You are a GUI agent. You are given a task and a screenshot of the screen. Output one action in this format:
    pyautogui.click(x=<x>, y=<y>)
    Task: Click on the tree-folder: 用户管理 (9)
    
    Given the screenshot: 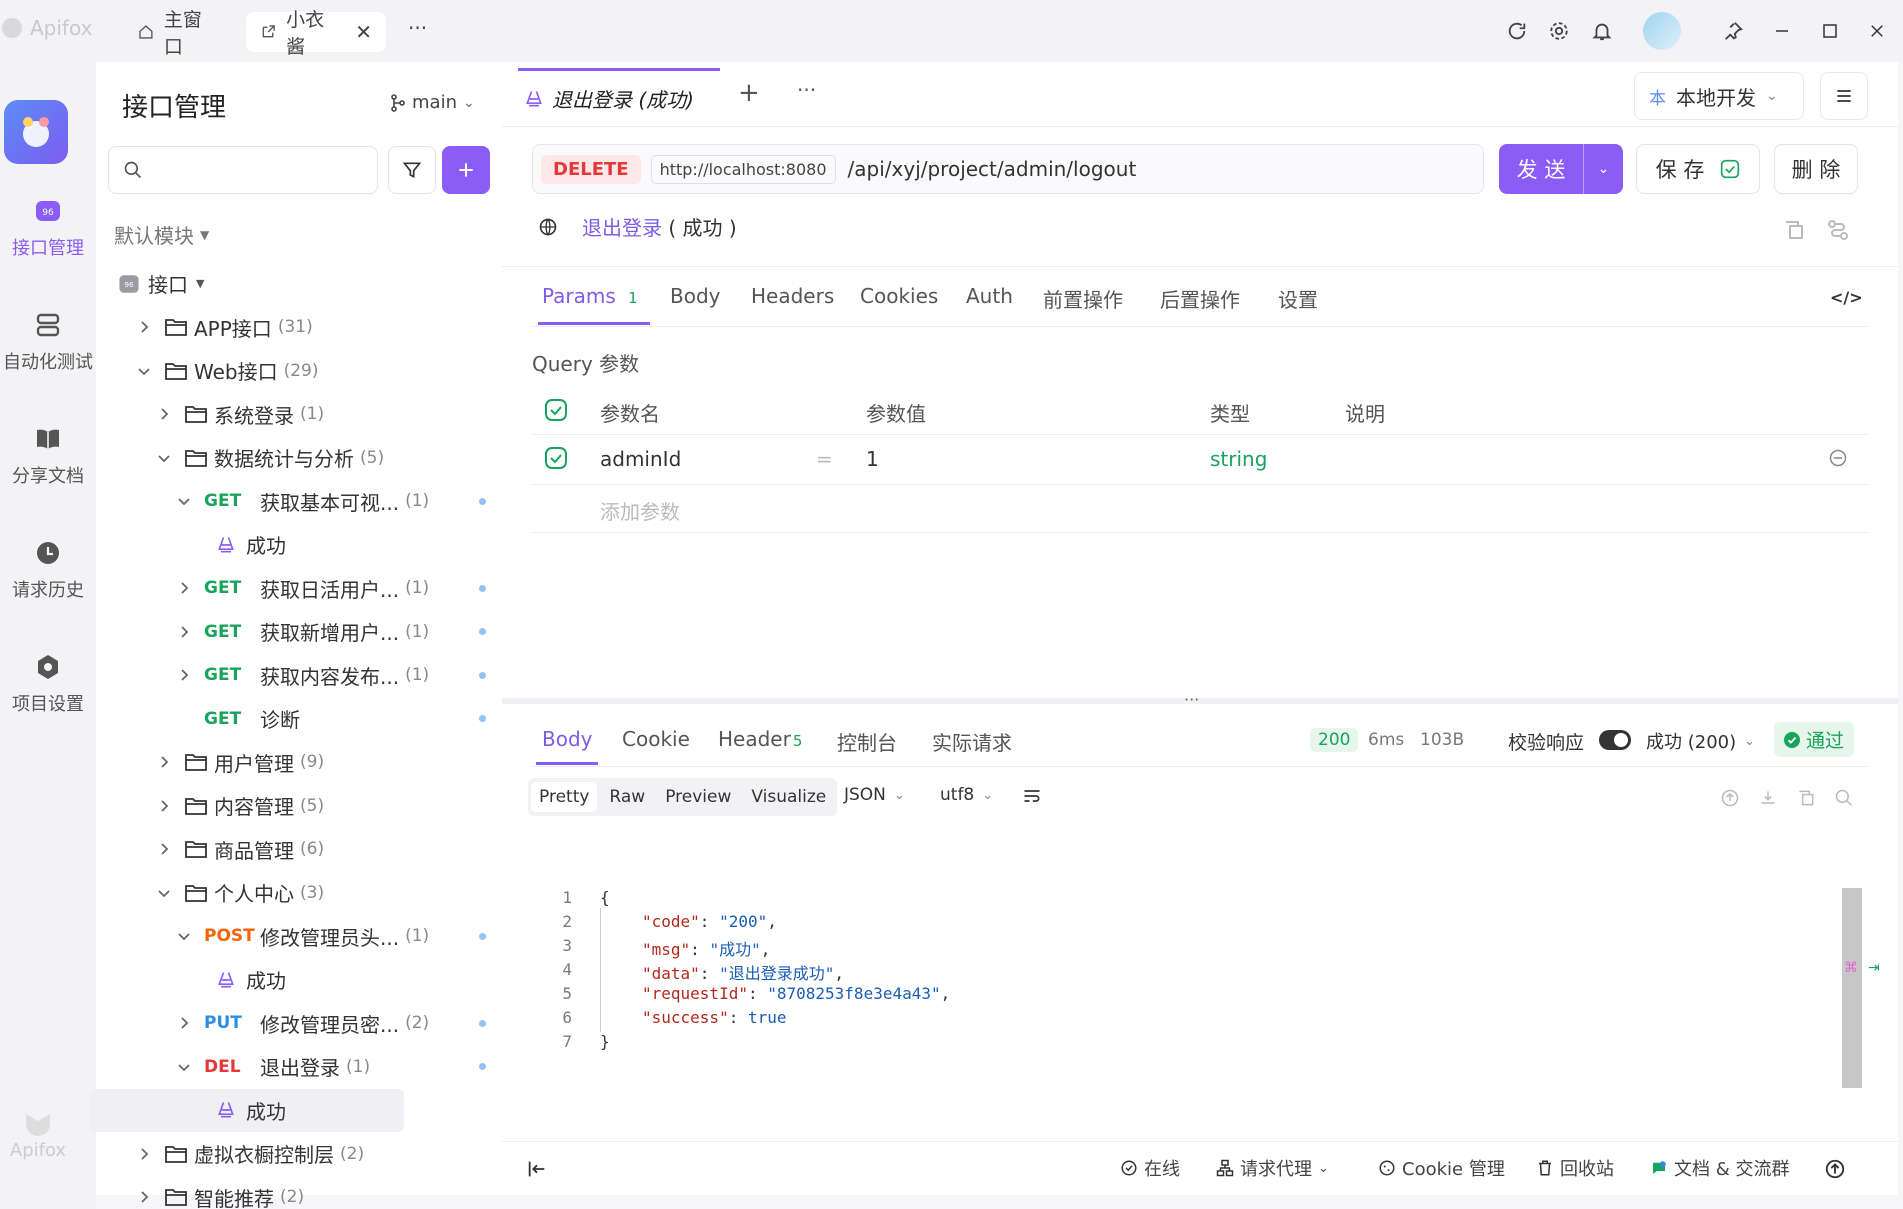 What is the action you would take?
    pyautogui.click(x=299, y=762)
    